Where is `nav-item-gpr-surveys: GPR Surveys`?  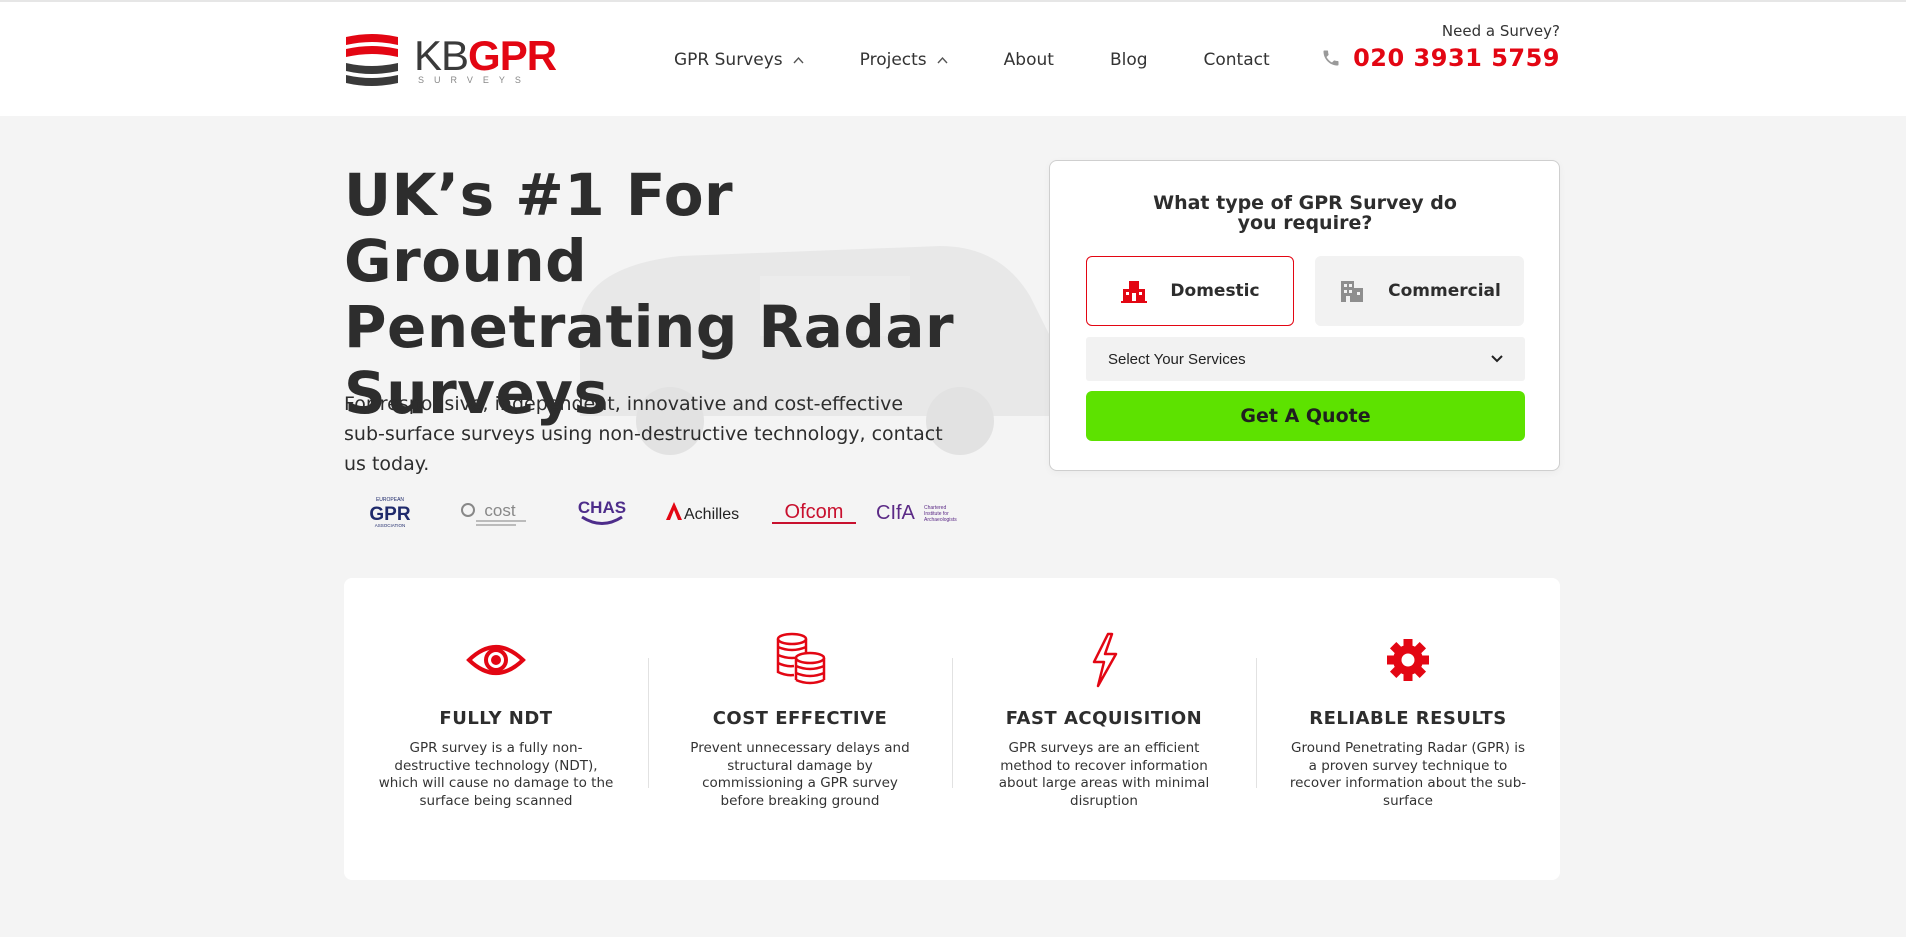
nav-item-gpr-surveys: GPR Surveys is located at coordinates (739, 60).